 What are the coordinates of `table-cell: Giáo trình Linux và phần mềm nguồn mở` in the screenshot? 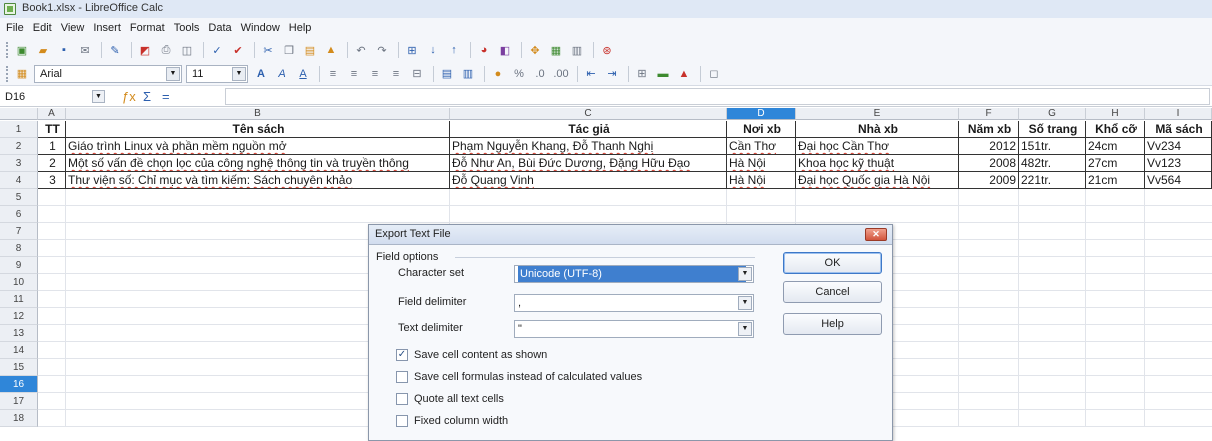 It's located at (258, 146).